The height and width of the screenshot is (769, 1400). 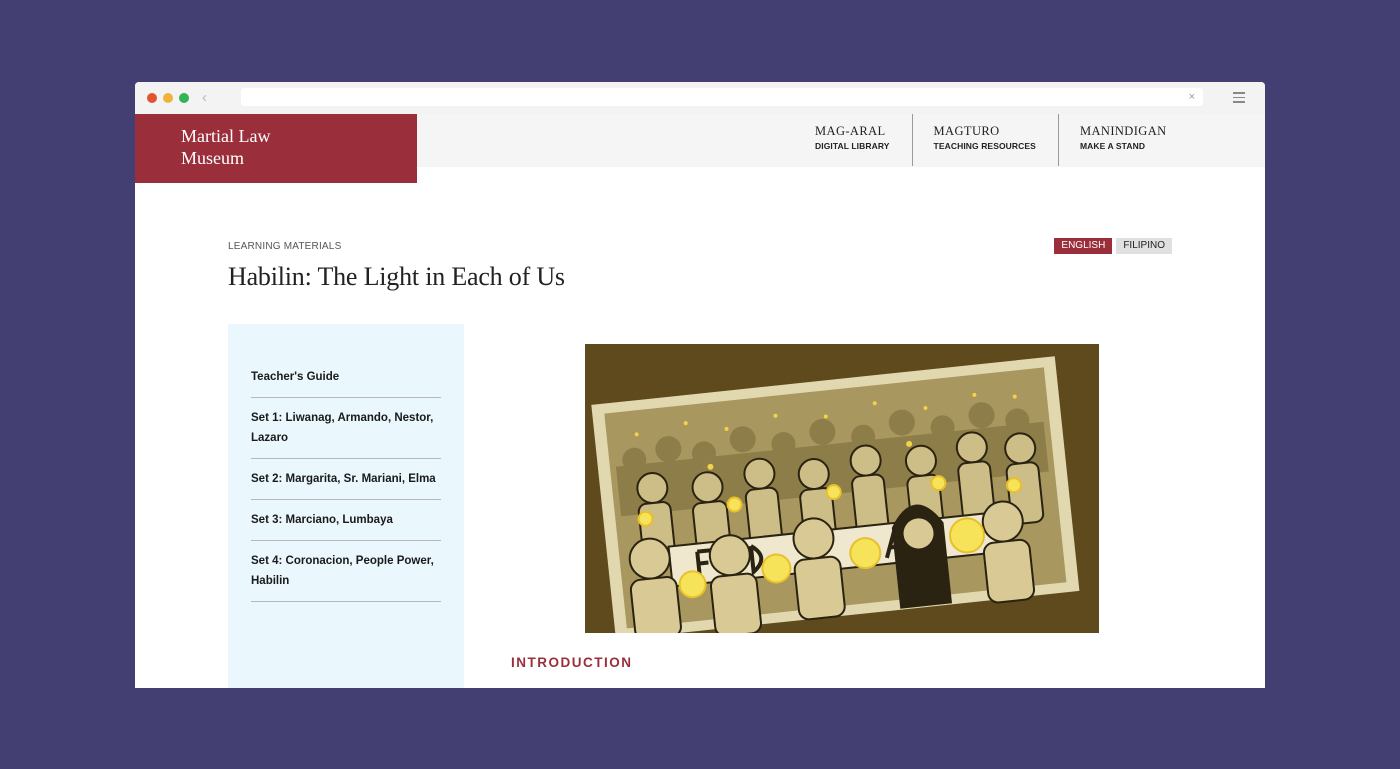 I want to click on nav-item-manindigan: MANINDIGAN MAKE A STAND, so click(x=1124, y=140).